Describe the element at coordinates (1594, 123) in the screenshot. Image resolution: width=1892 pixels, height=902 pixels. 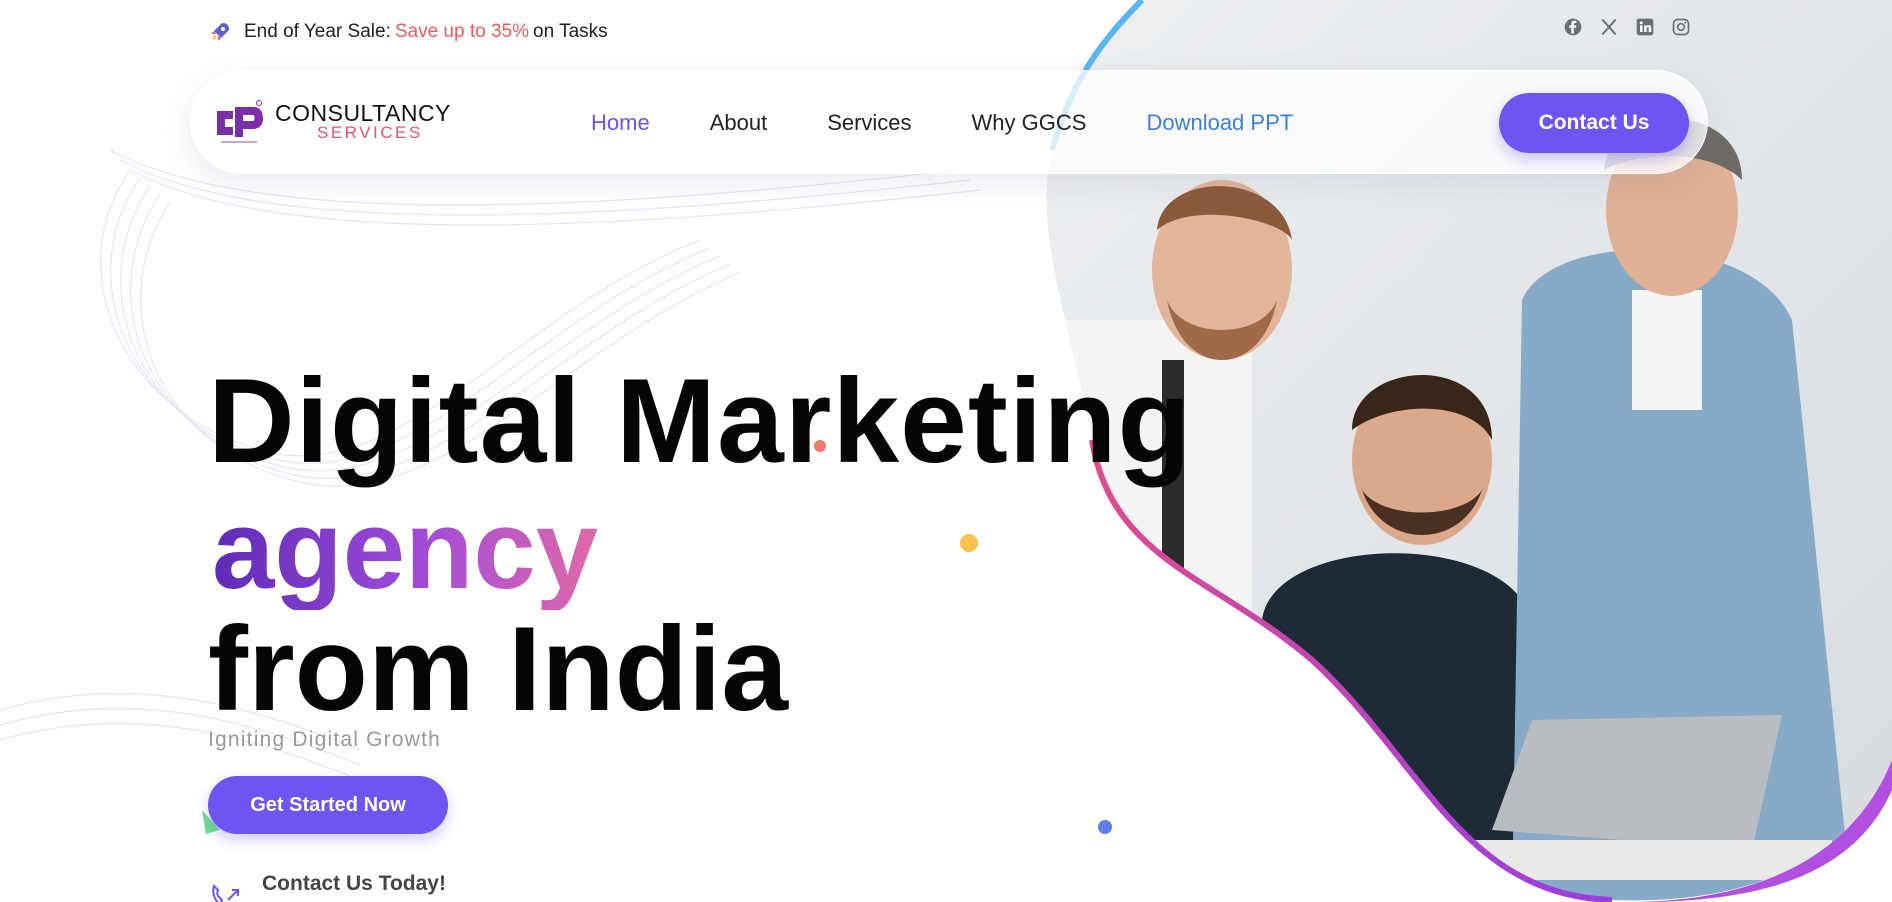
I see `contact-us-button: Contact Us` at that location.